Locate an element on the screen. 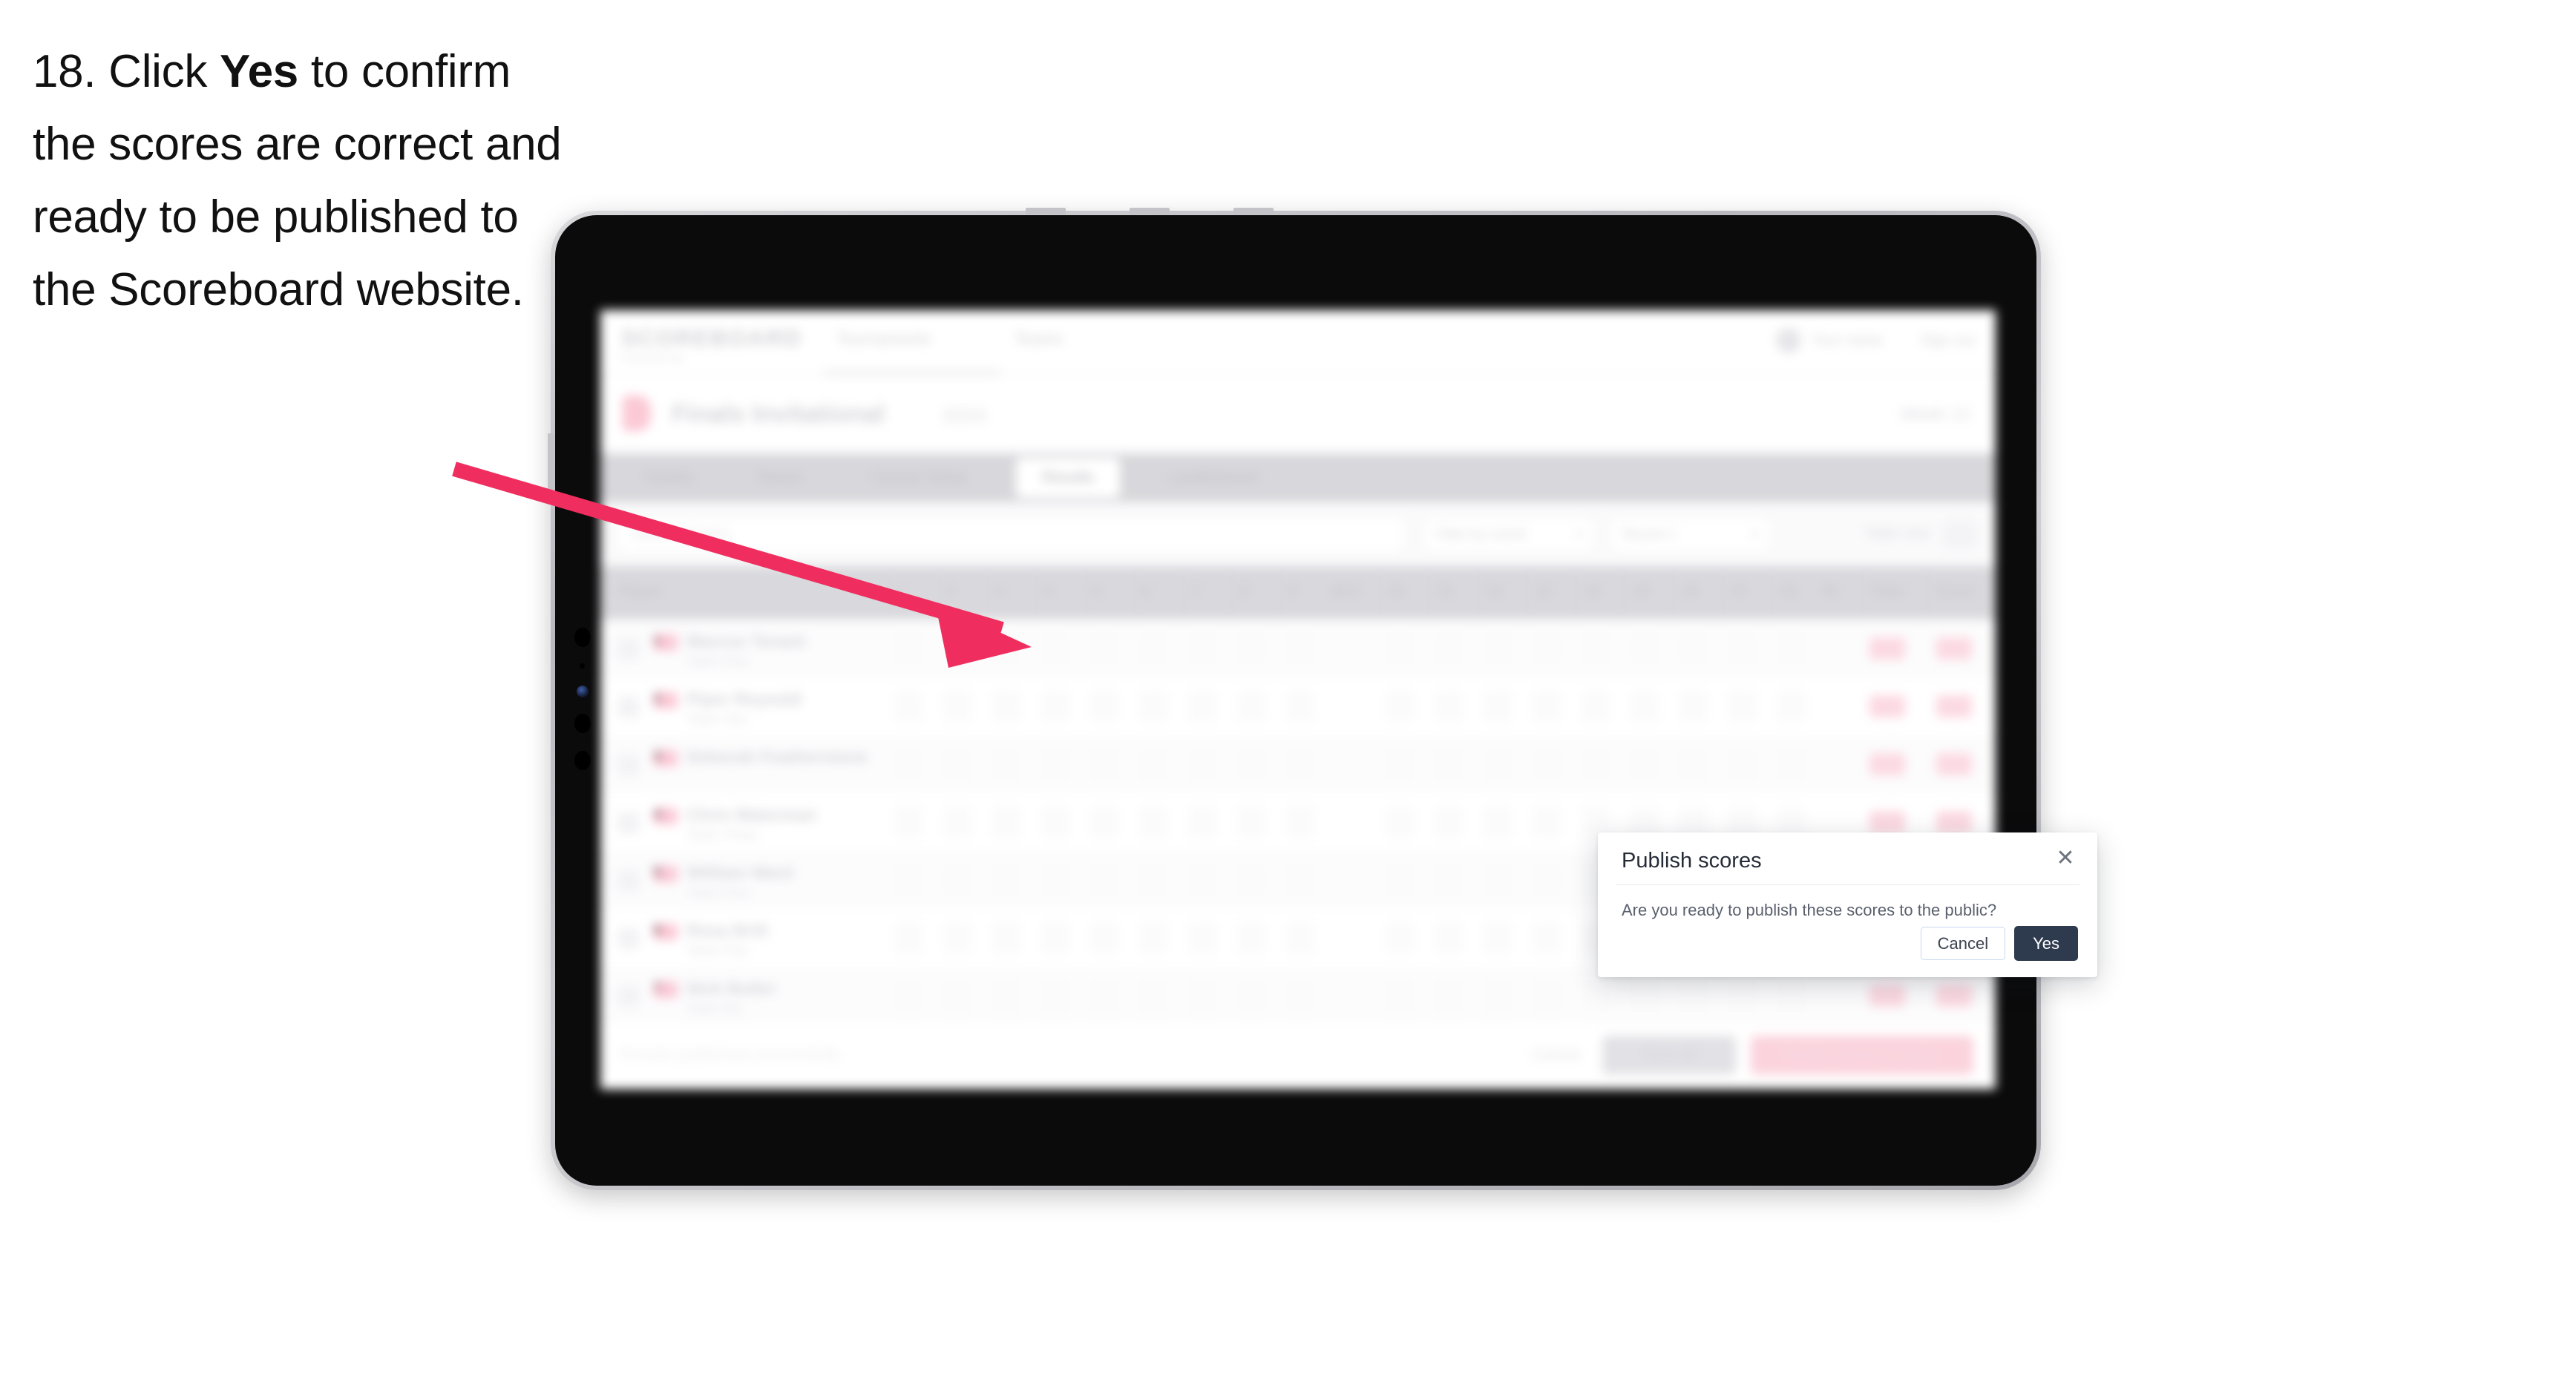 Image resolution: width=2576 pixels, height=1386 pixels. player-team: Team Six is located at coordinates (714, 1008).